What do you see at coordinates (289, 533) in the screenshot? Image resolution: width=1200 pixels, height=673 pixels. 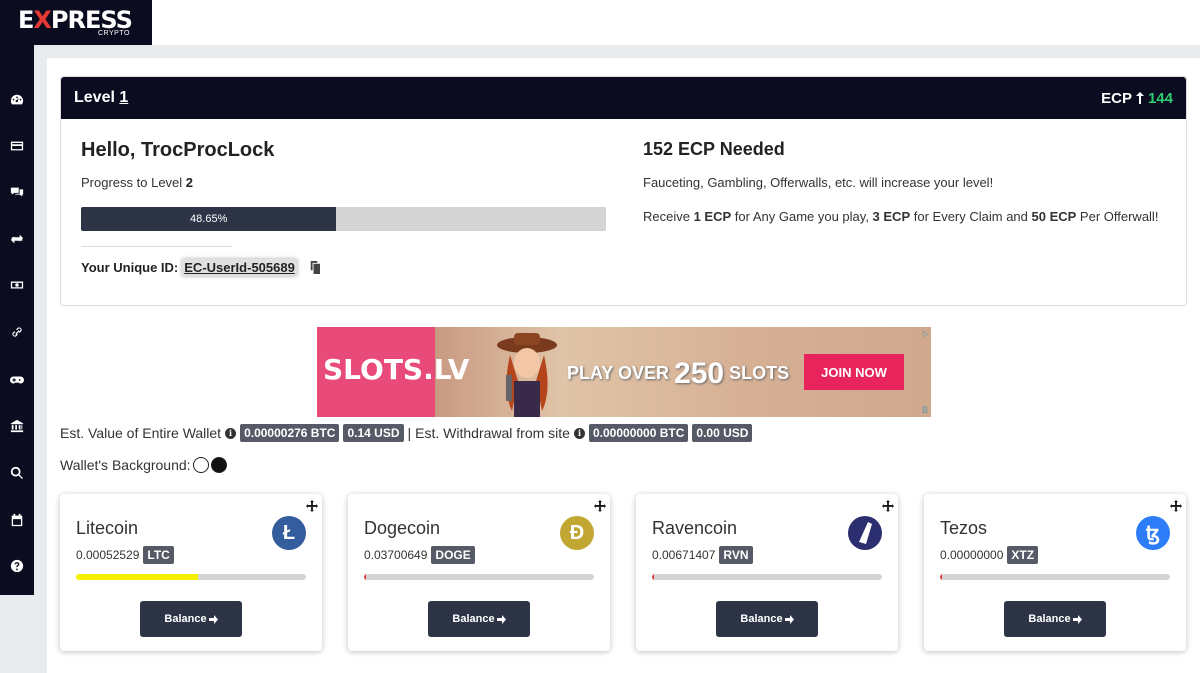 I see `litecoin-logo-icon: Ł` at bounding box center [289, 533].